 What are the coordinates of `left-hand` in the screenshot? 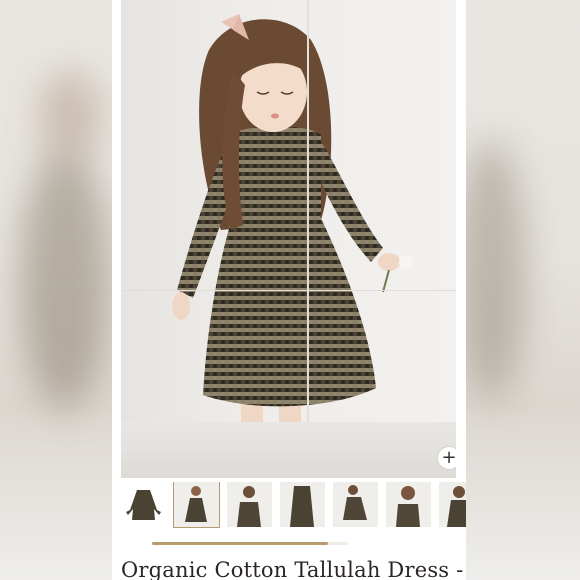 It's located at (181, 306).